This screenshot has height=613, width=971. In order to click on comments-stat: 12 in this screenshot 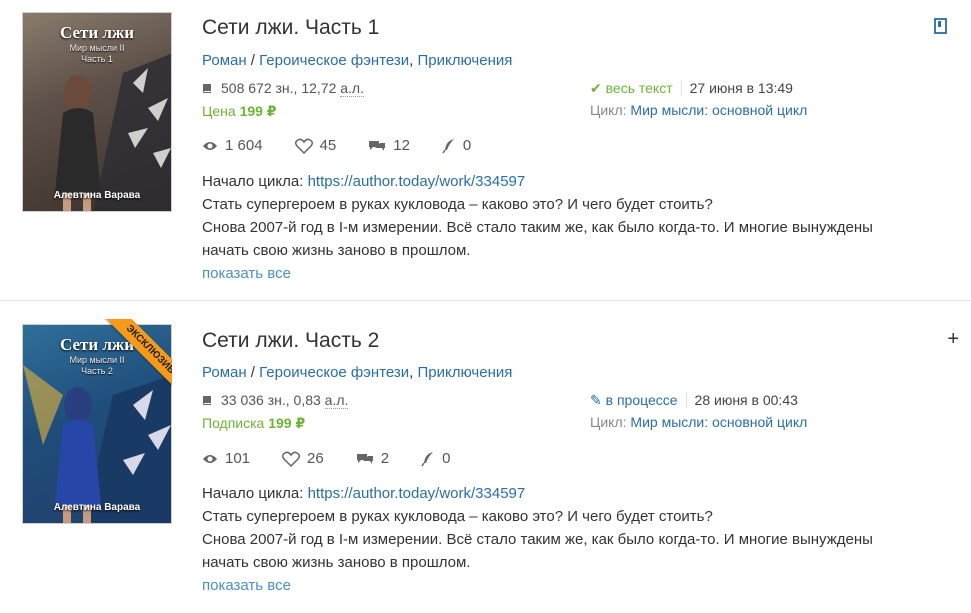, I will do `click(389, 145)`.